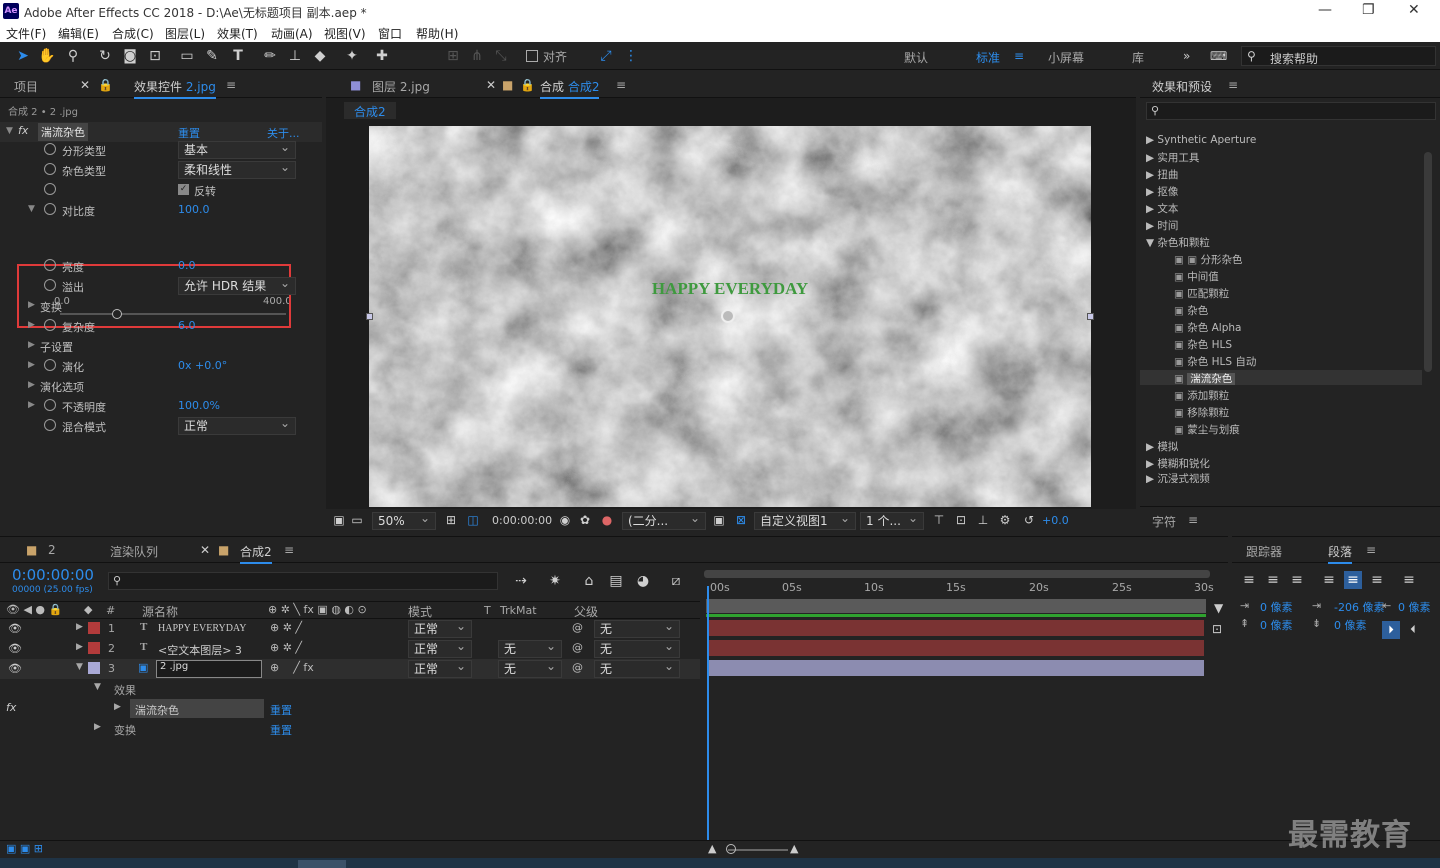 This screenshot has width=1440, height=868. I want to click on menu-edit: 编辑(E), so click(78, 33).